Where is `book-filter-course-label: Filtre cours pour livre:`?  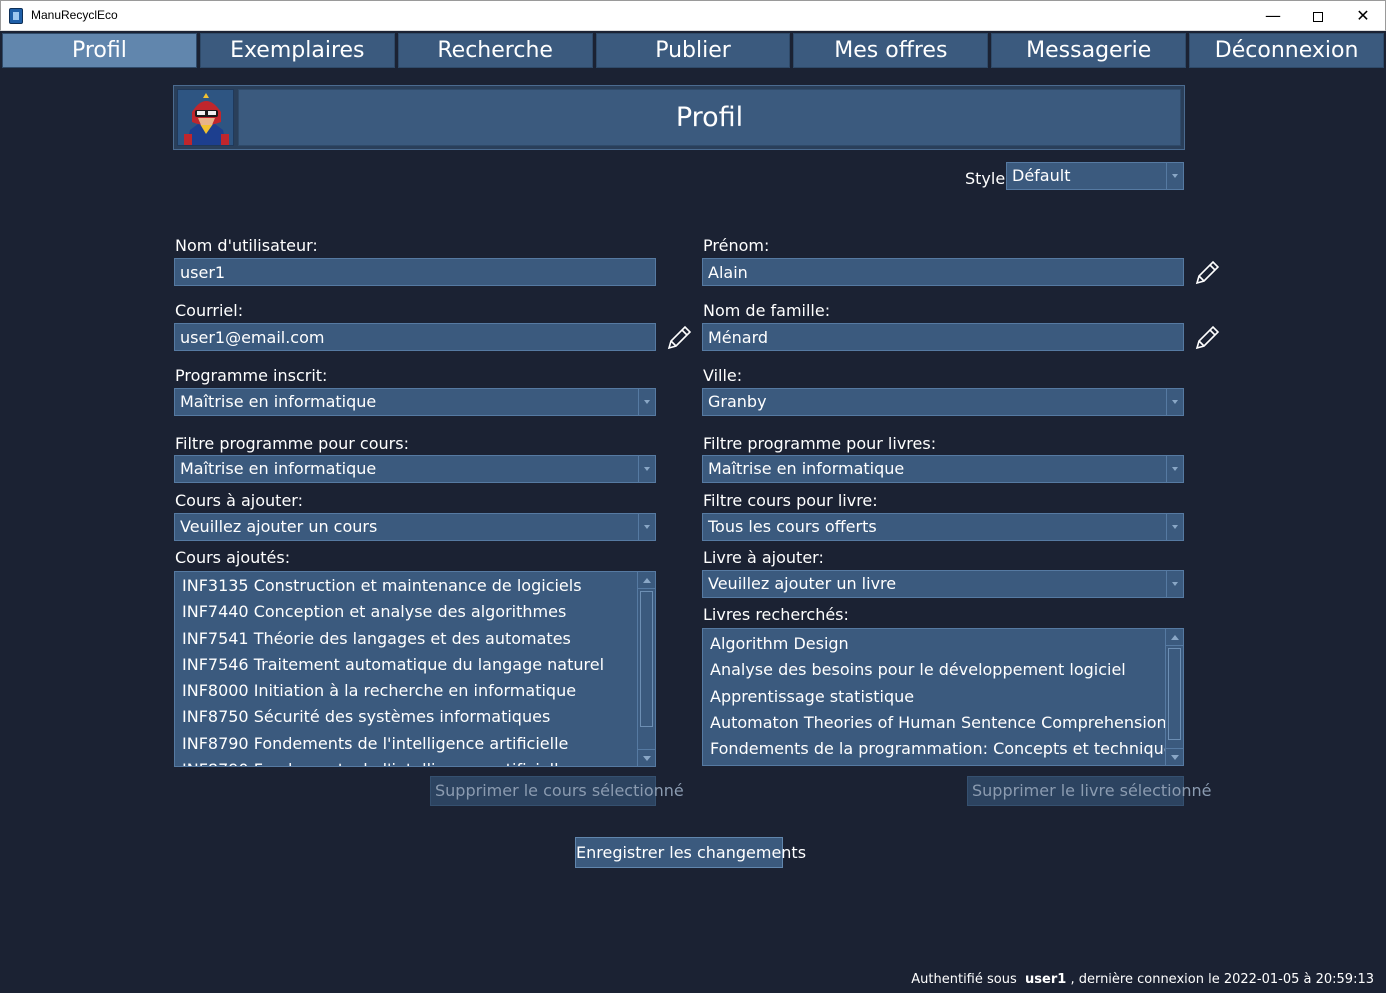
book-filter-course-label: Filtre cours pour livre: is located at coordinates (790, 500).